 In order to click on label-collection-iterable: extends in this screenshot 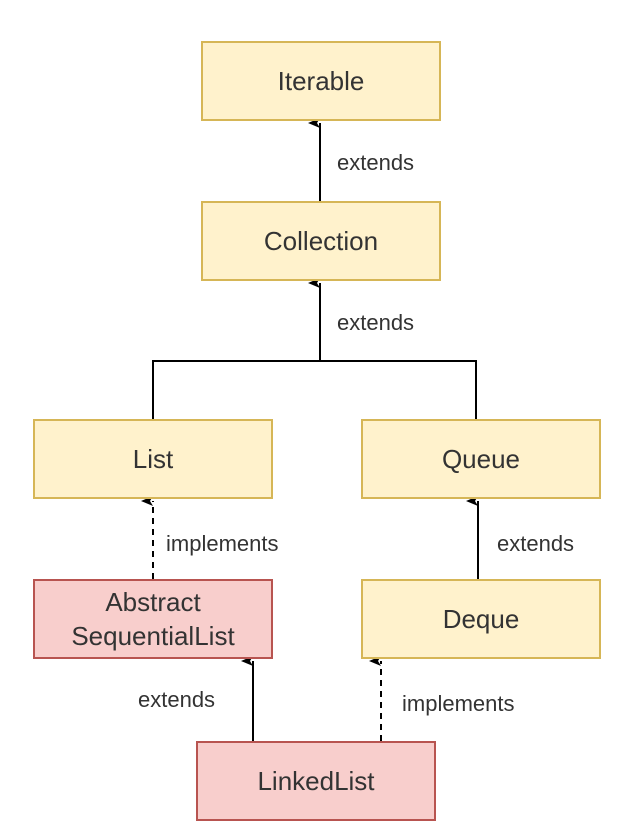, I will do `click(376, 162)`.